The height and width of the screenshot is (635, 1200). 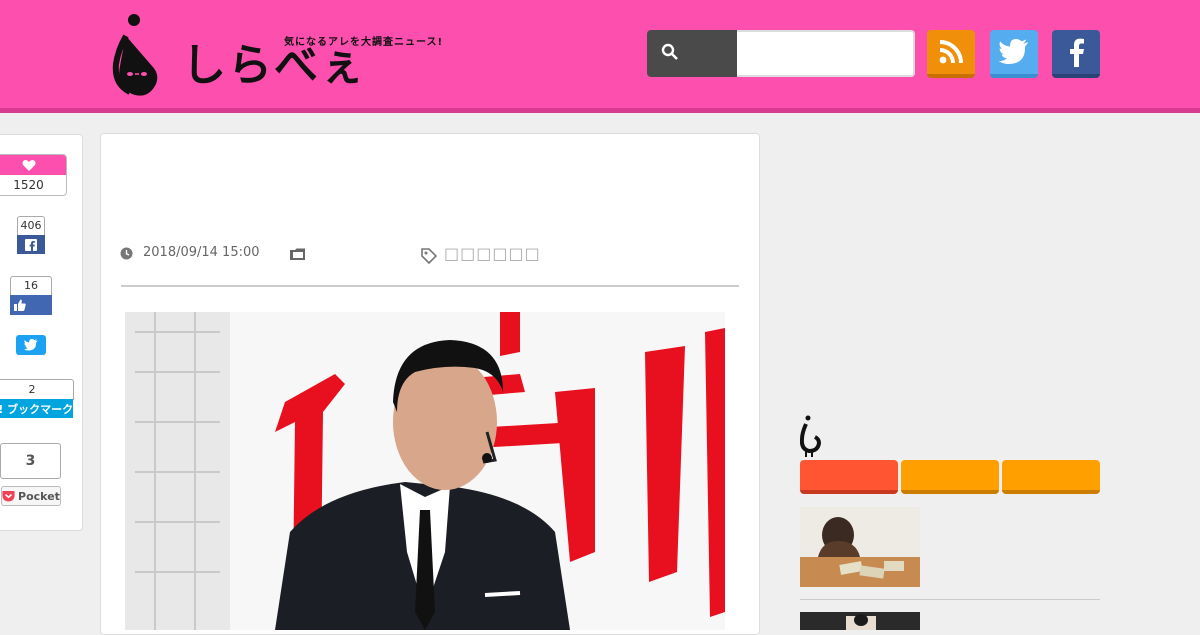 I want to click on logo-mascot-icon, so click(x=135, y=55).